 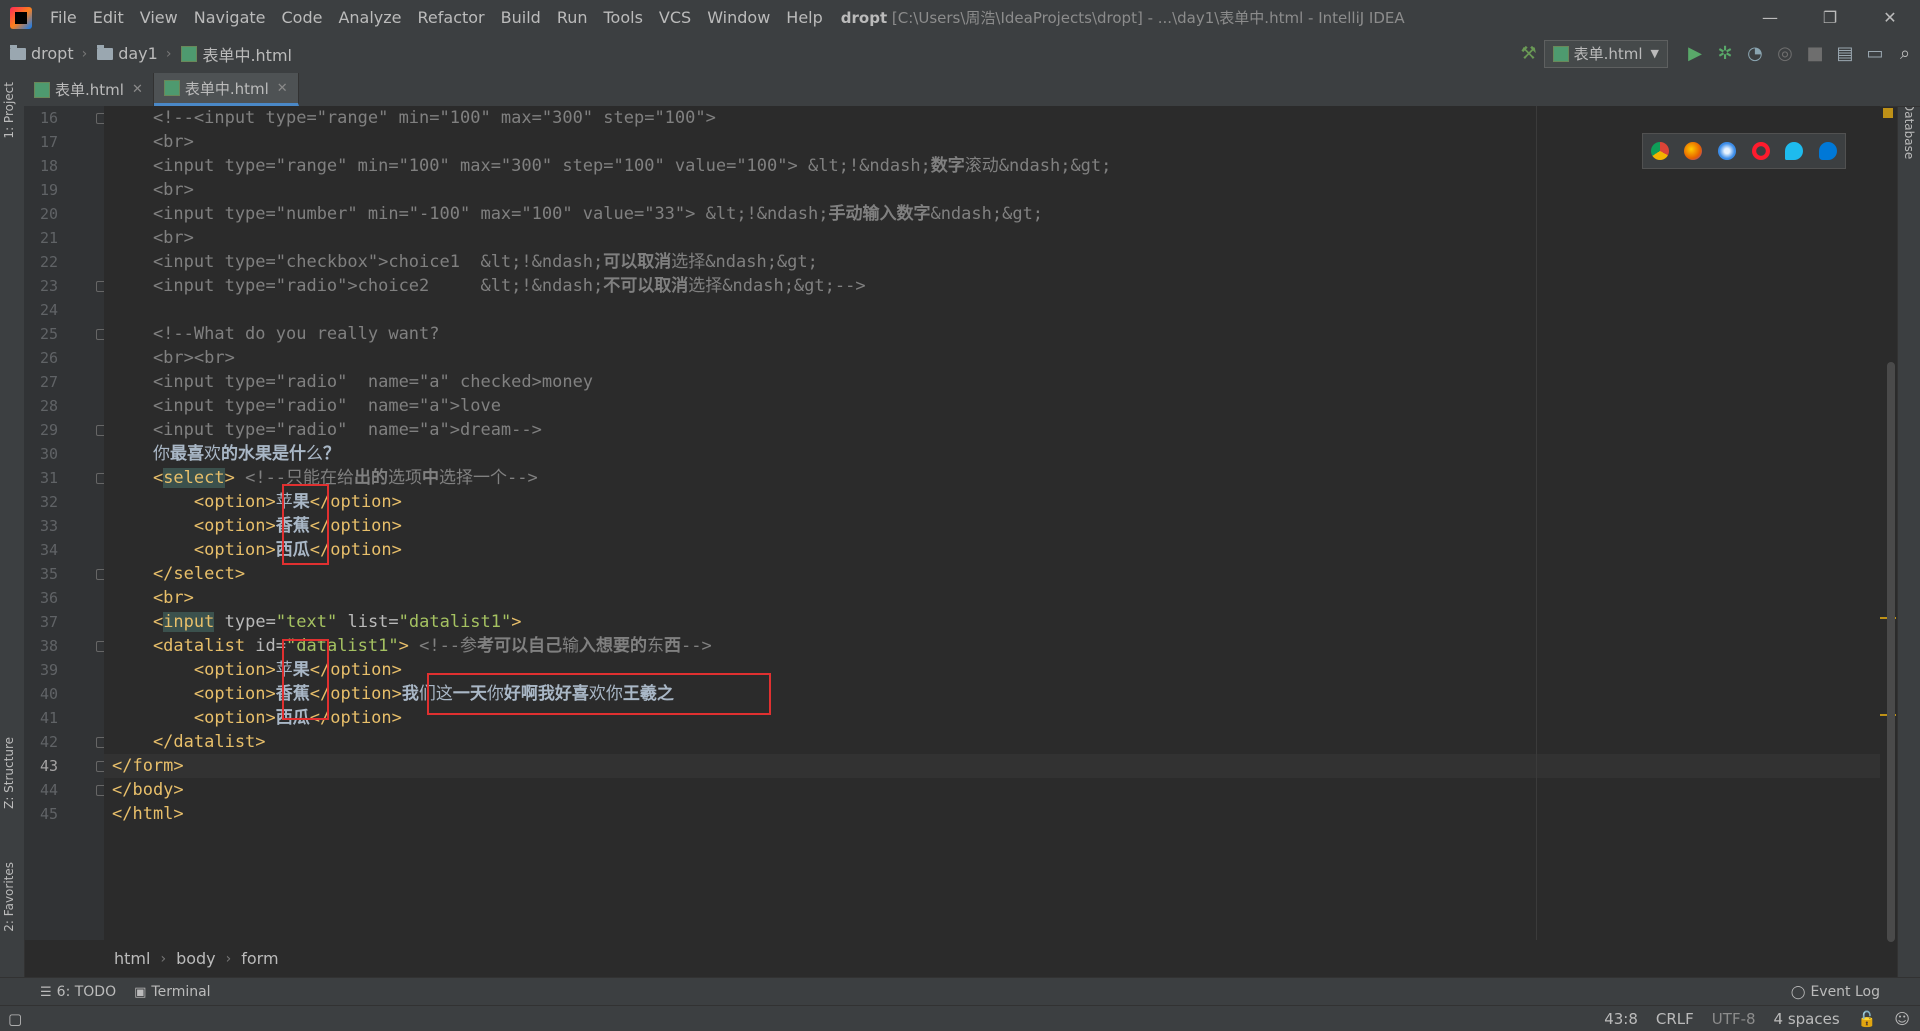 I want to click on warning-marker-top, so click(x=1888, y=113).